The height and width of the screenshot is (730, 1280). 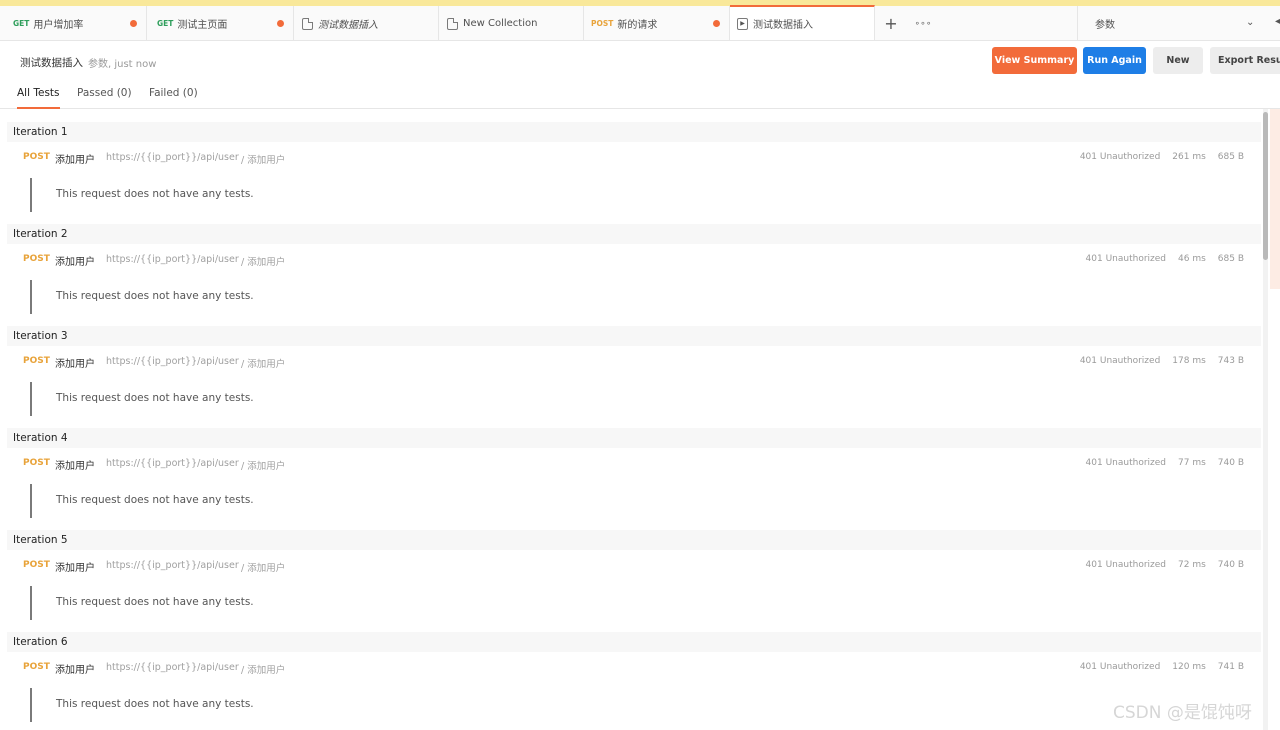 I want to click on response-size: 740 B, so click(x=1230, y=565).